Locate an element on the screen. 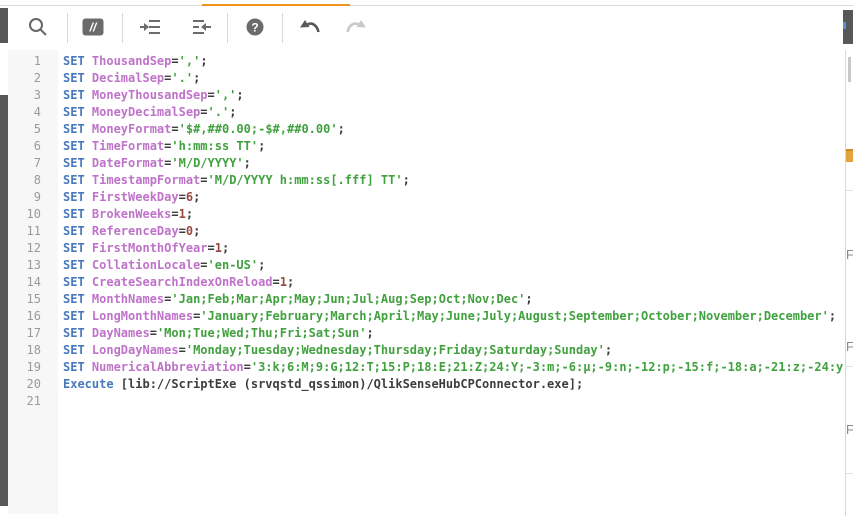 Image resolution: width=853 pixels, height=516 pixels. line-number: 13 is located at coordinates (33, 265).